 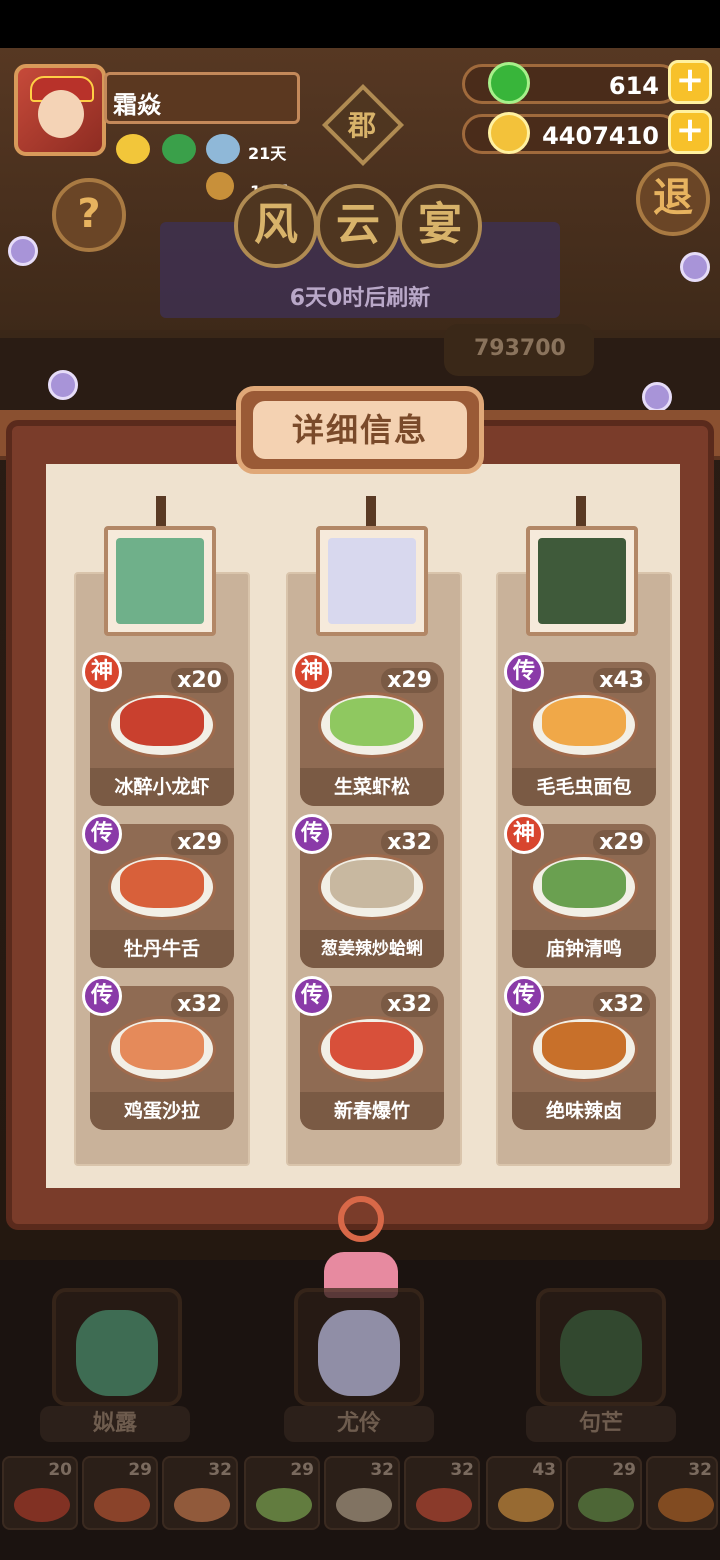 I want to click on player-avatar, so click(x=60, y=110).